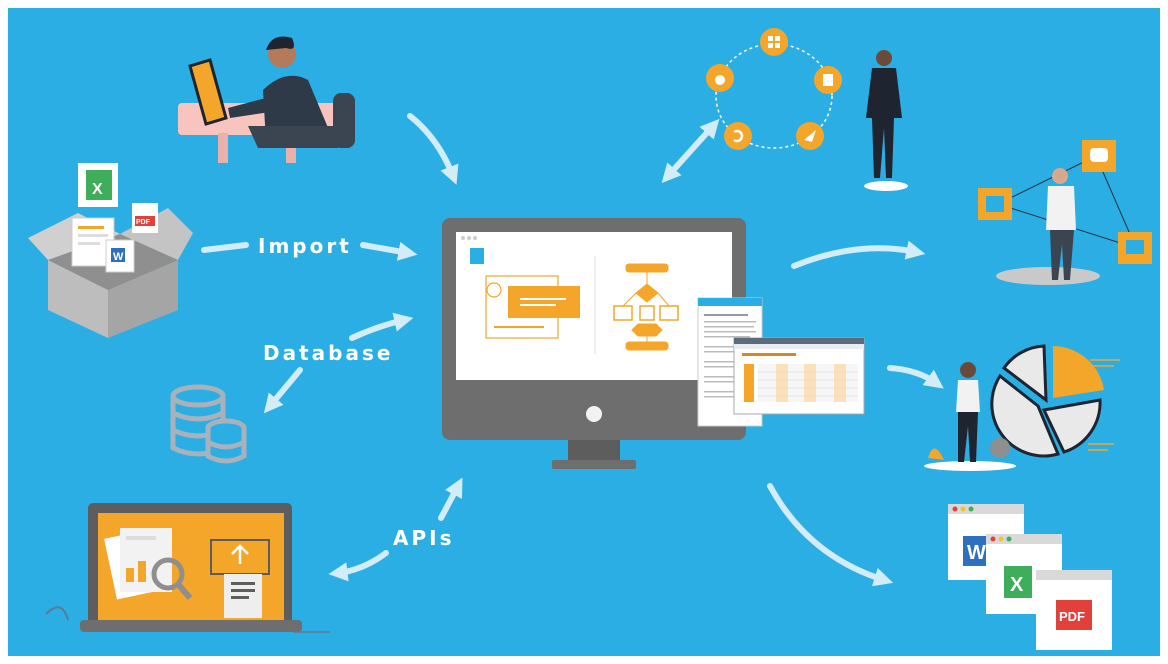  I want to click on standing-person-icon, so click(886, 120).